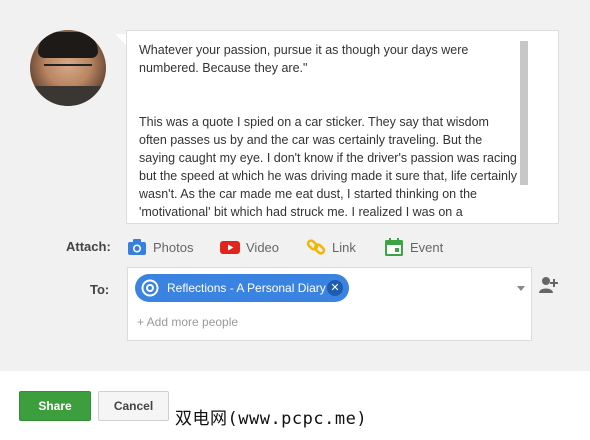  Describe the element at coordinates (524, 113) in the screenshot. I see `message-scrollbar` at that location.